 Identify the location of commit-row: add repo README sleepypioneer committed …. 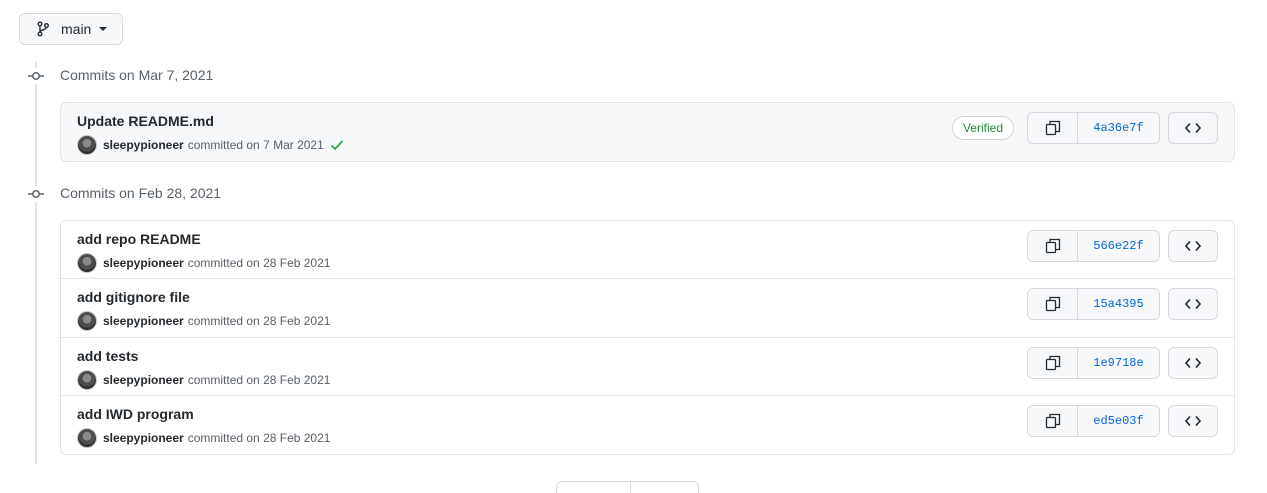
(647, 250).